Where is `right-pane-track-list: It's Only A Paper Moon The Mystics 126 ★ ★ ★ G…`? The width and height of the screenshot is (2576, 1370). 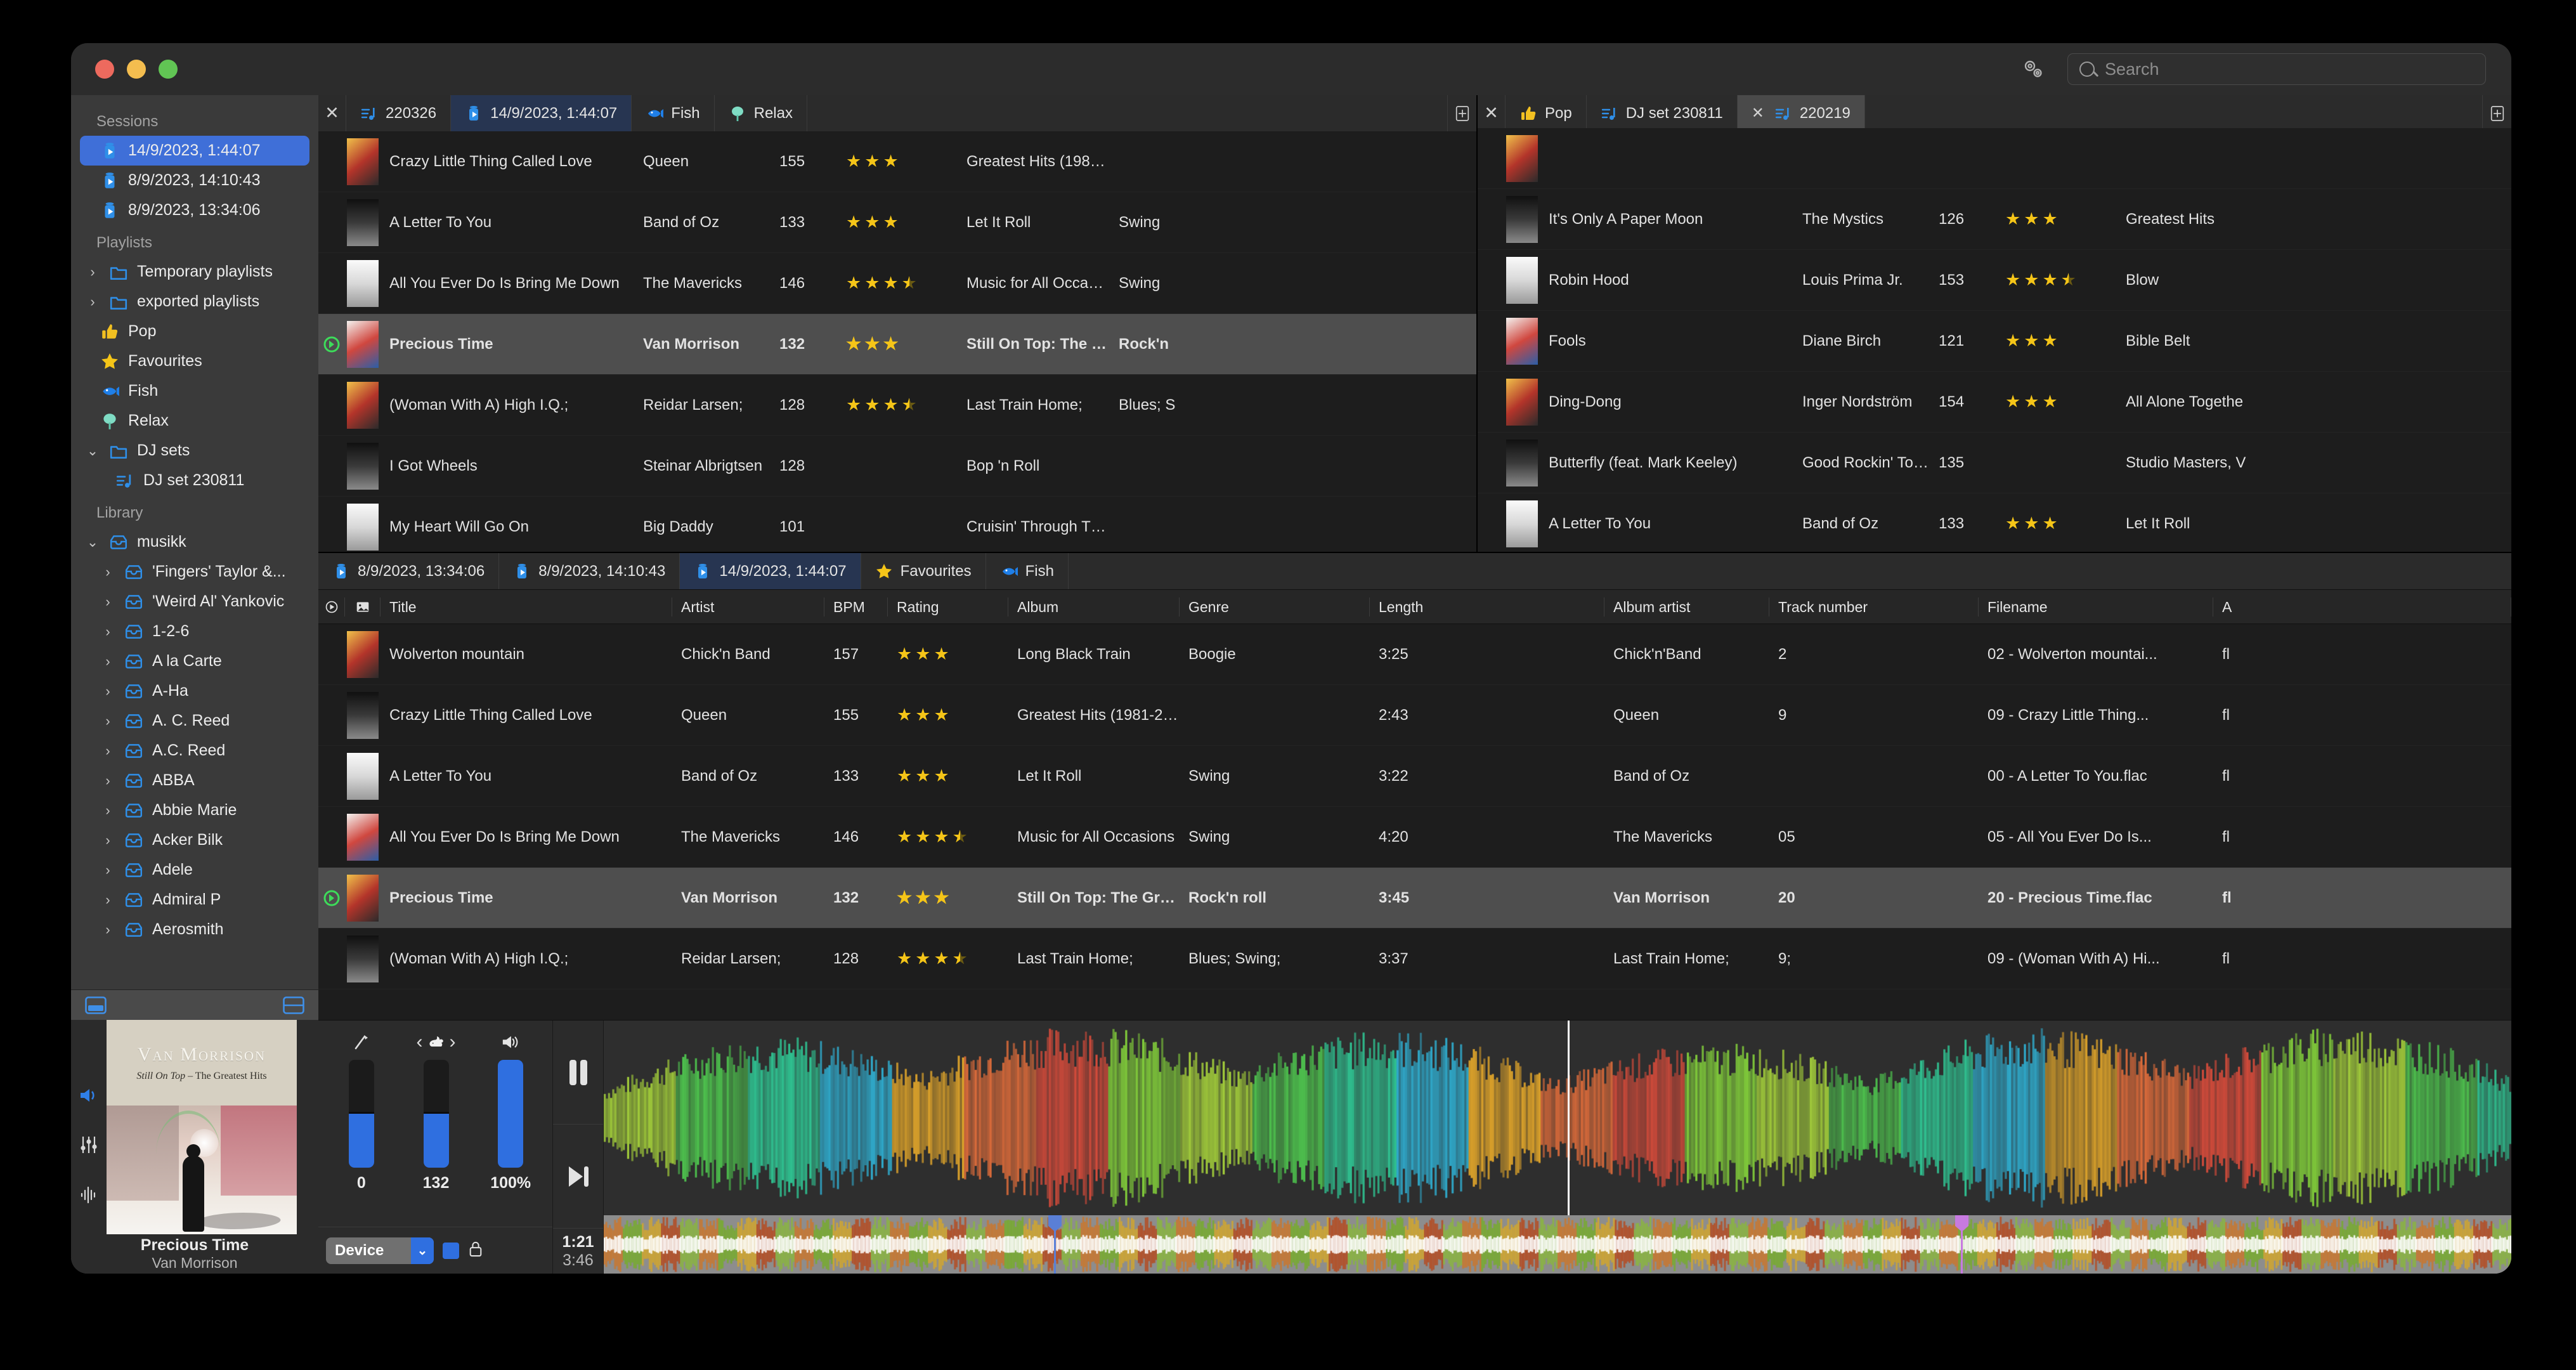 right-pane-track-list: It's Only A Paper Moon The Mystics 126 ★ ★ ★ G… is located at coordinates (1995, 340).